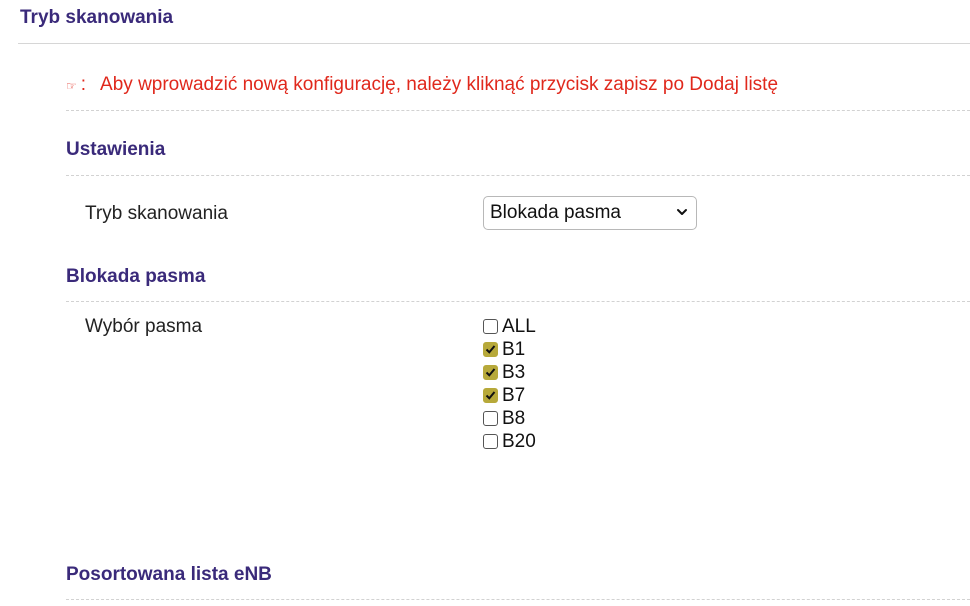  Describe the element at coordinates (519, 441) in the screenshot. I see `band-label: B20` at that location.